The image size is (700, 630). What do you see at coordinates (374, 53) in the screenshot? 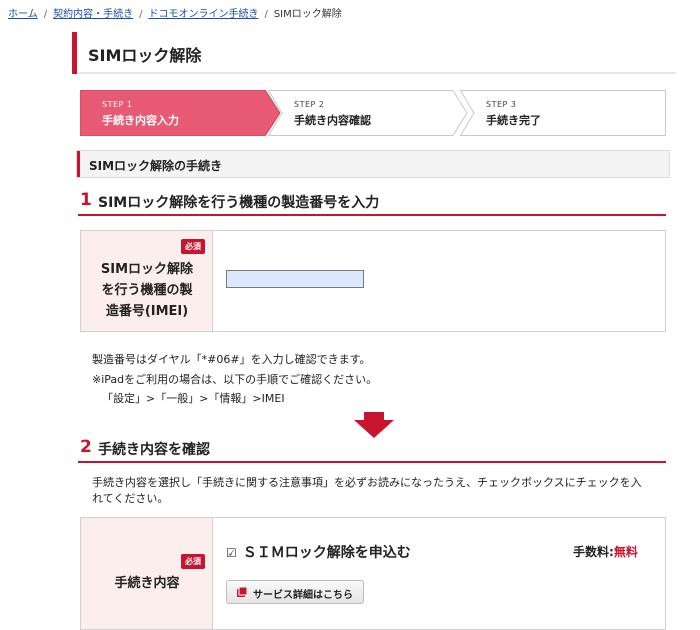
I see `page-title-container: SIMロック解除` at bounding box center [374, 53].